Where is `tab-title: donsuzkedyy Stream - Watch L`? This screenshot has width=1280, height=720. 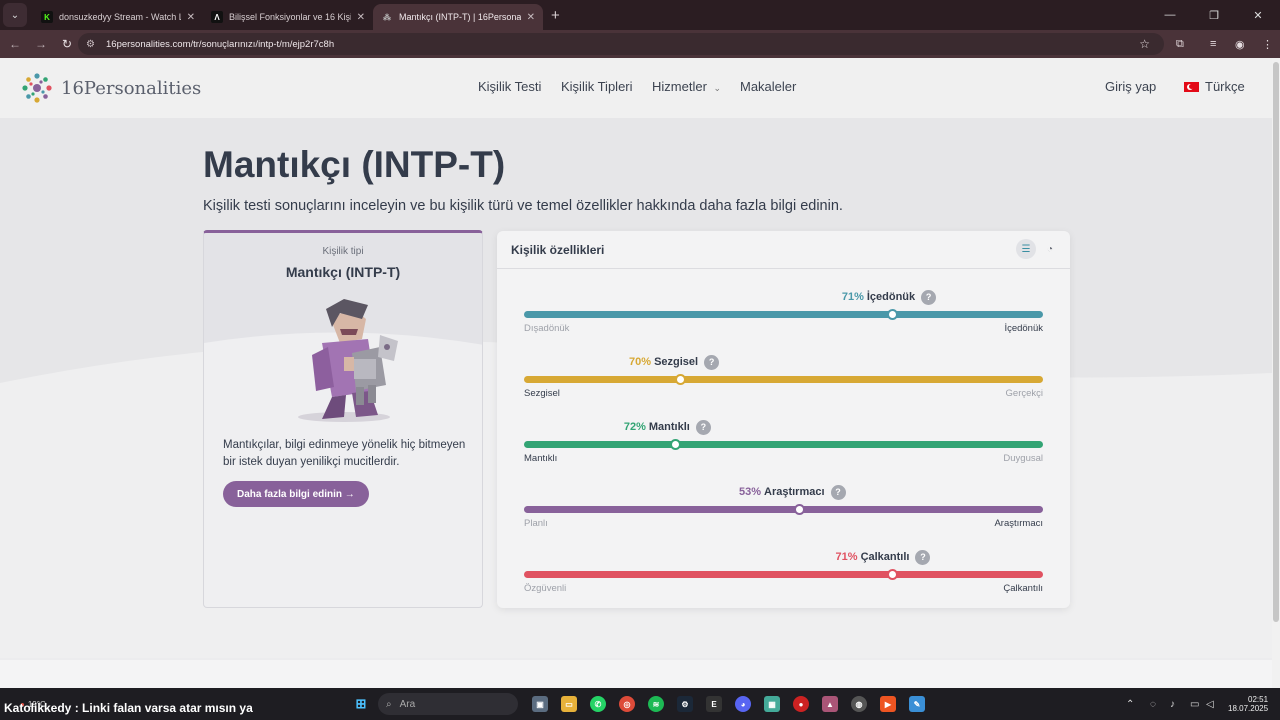
tab-title: donsuzkedyy Stream - Watch L is located at coordinates (120, 17).